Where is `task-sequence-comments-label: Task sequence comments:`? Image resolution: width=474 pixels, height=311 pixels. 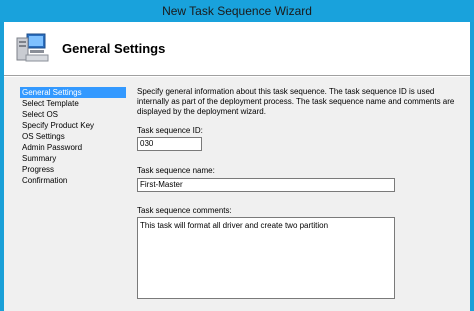
task-sequence-comments-label: Task sequence comments: is located at coordinates (184, 210).